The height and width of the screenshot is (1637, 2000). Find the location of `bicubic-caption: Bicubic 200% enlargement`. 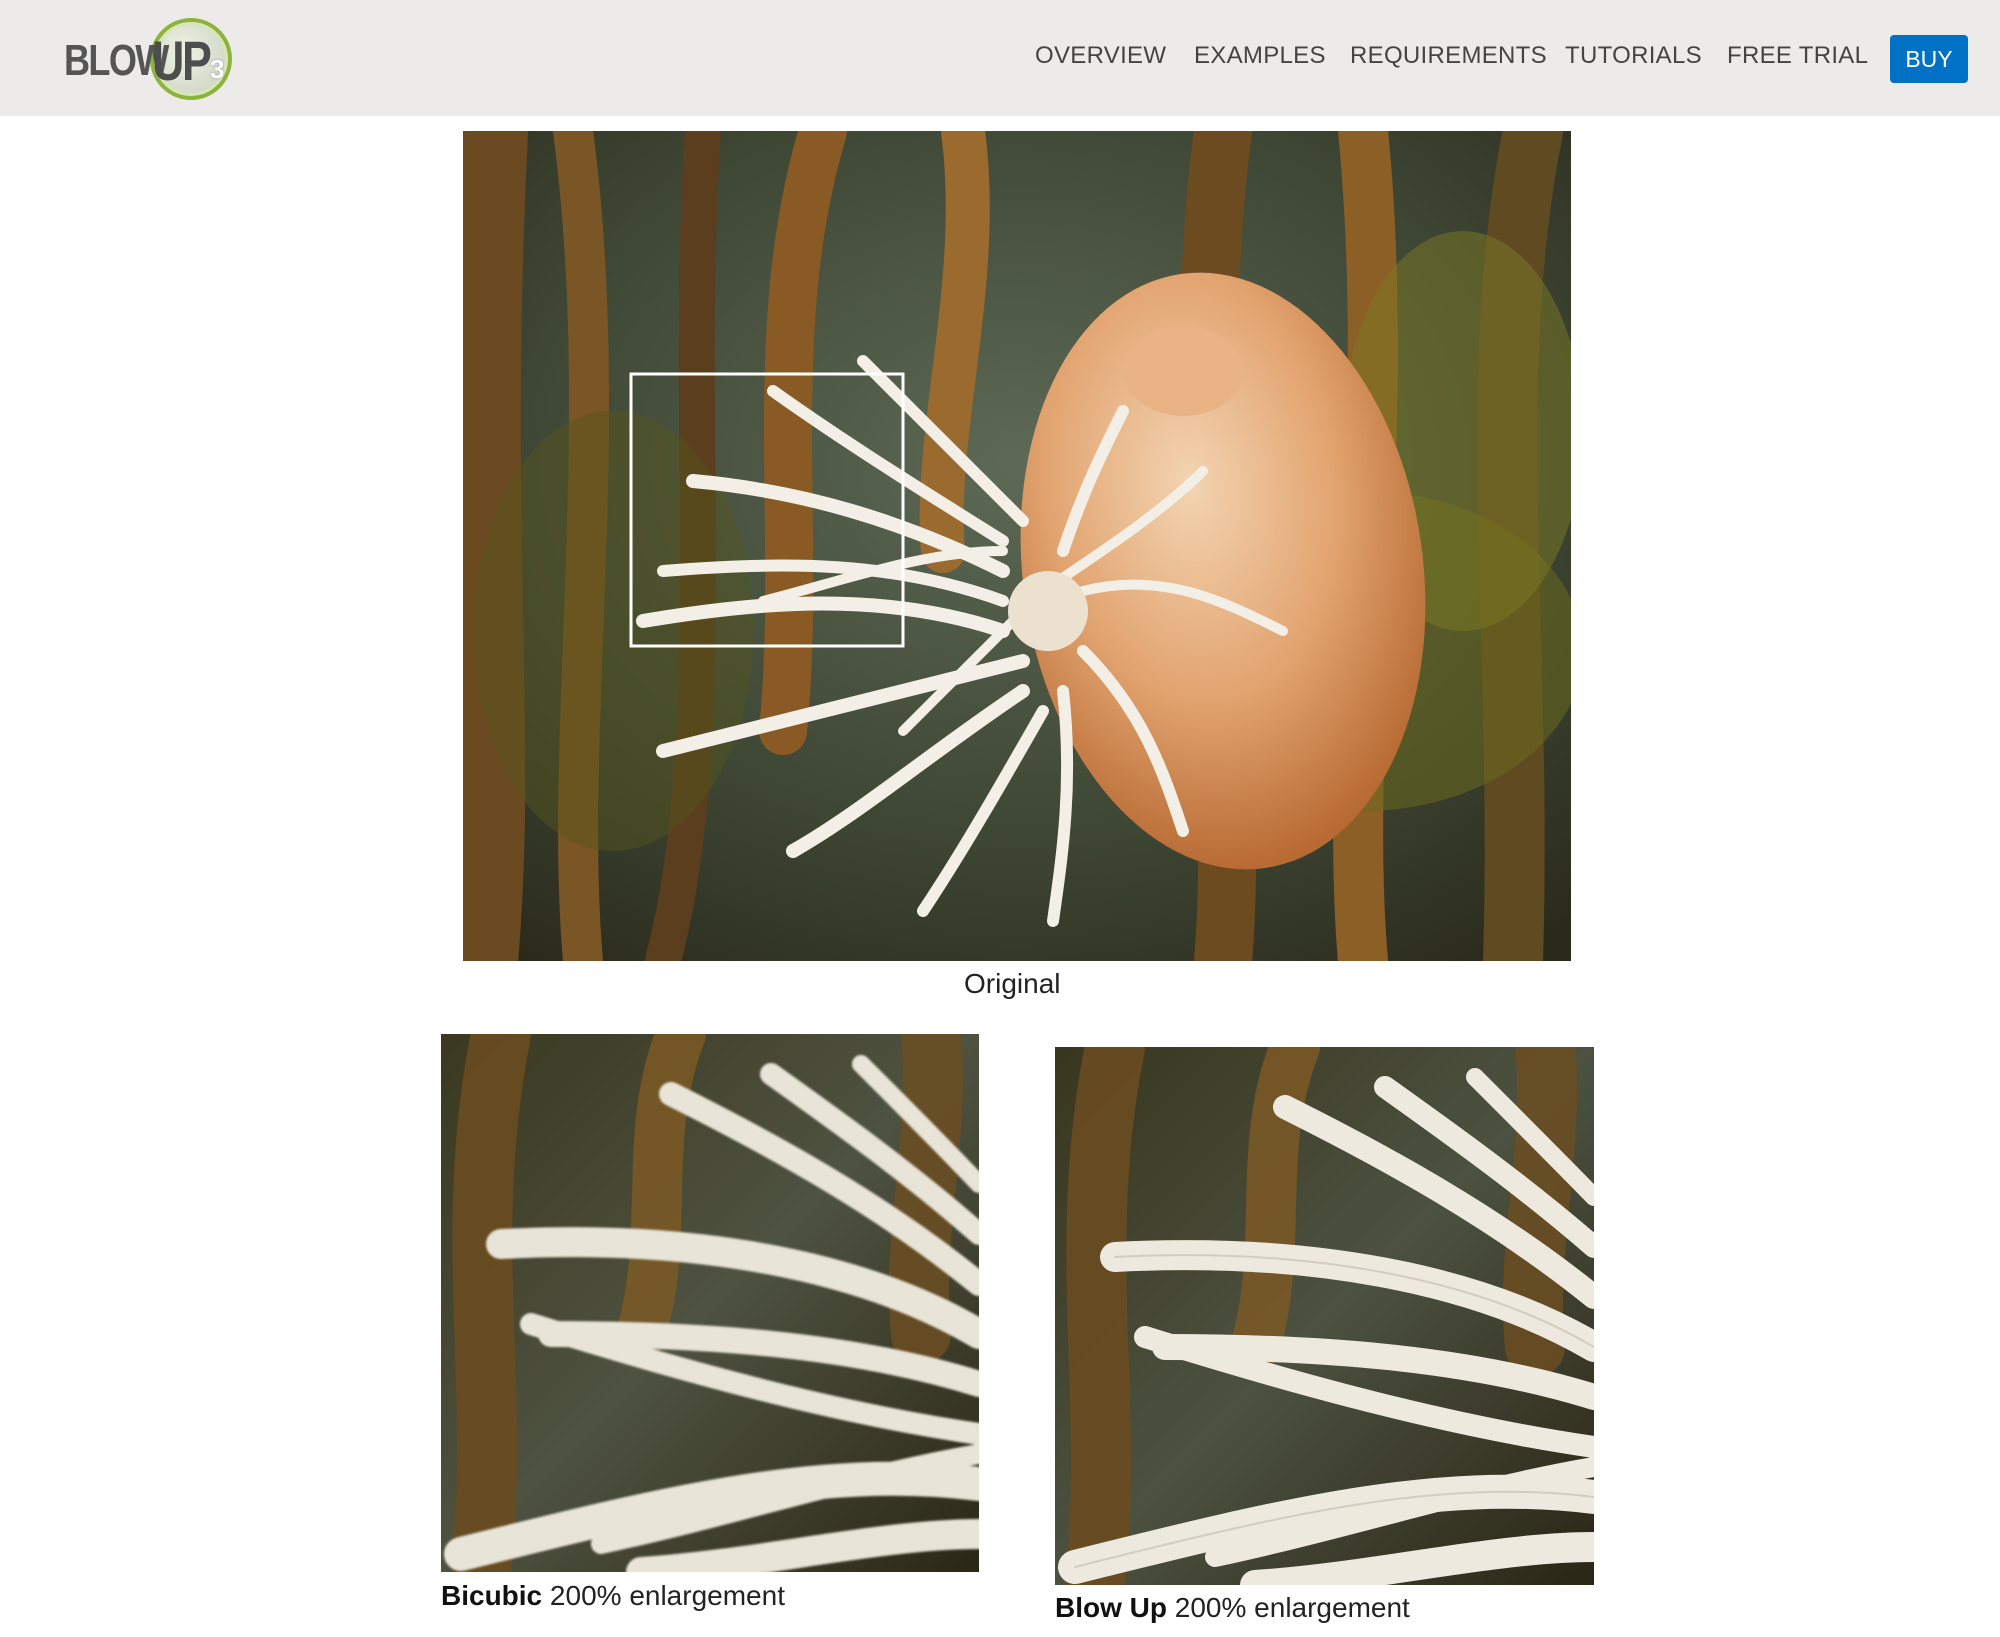

bicubic-caption: Bicubic 200% enlargement is located at coordinates (613, 1596).